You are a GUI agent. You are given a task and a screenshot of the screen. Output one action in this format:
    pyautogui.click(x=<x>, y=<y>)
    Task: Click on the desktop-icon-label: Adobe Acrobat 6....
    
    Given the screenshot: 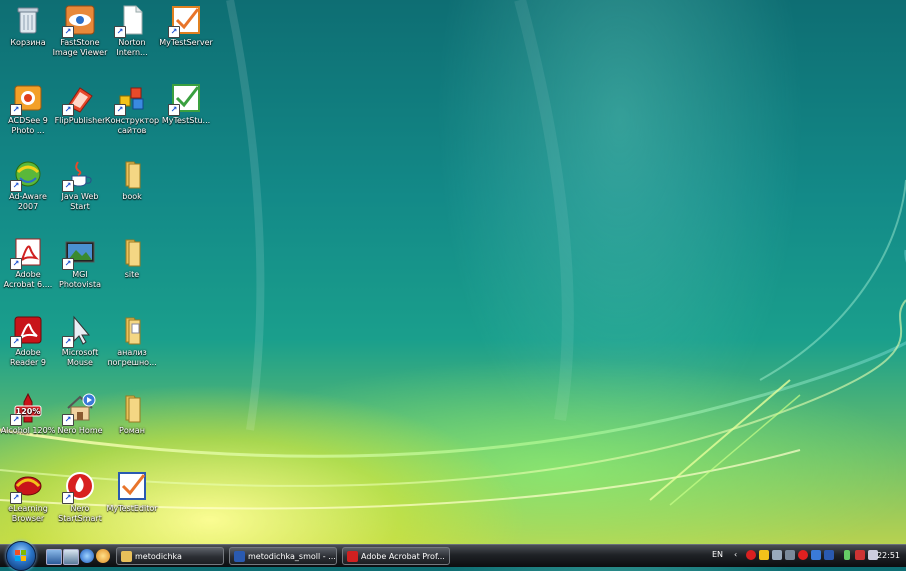 What is the action you would take?
    pyautogui.click(x=28, y=279)
    